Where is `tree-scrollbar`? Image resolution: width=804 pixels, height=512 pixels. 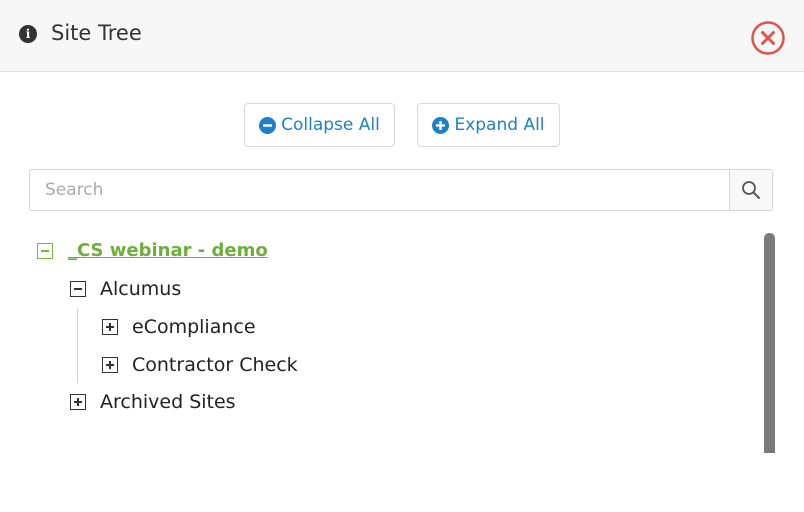 tree-scrollbar is located at coordinates (769, 343).